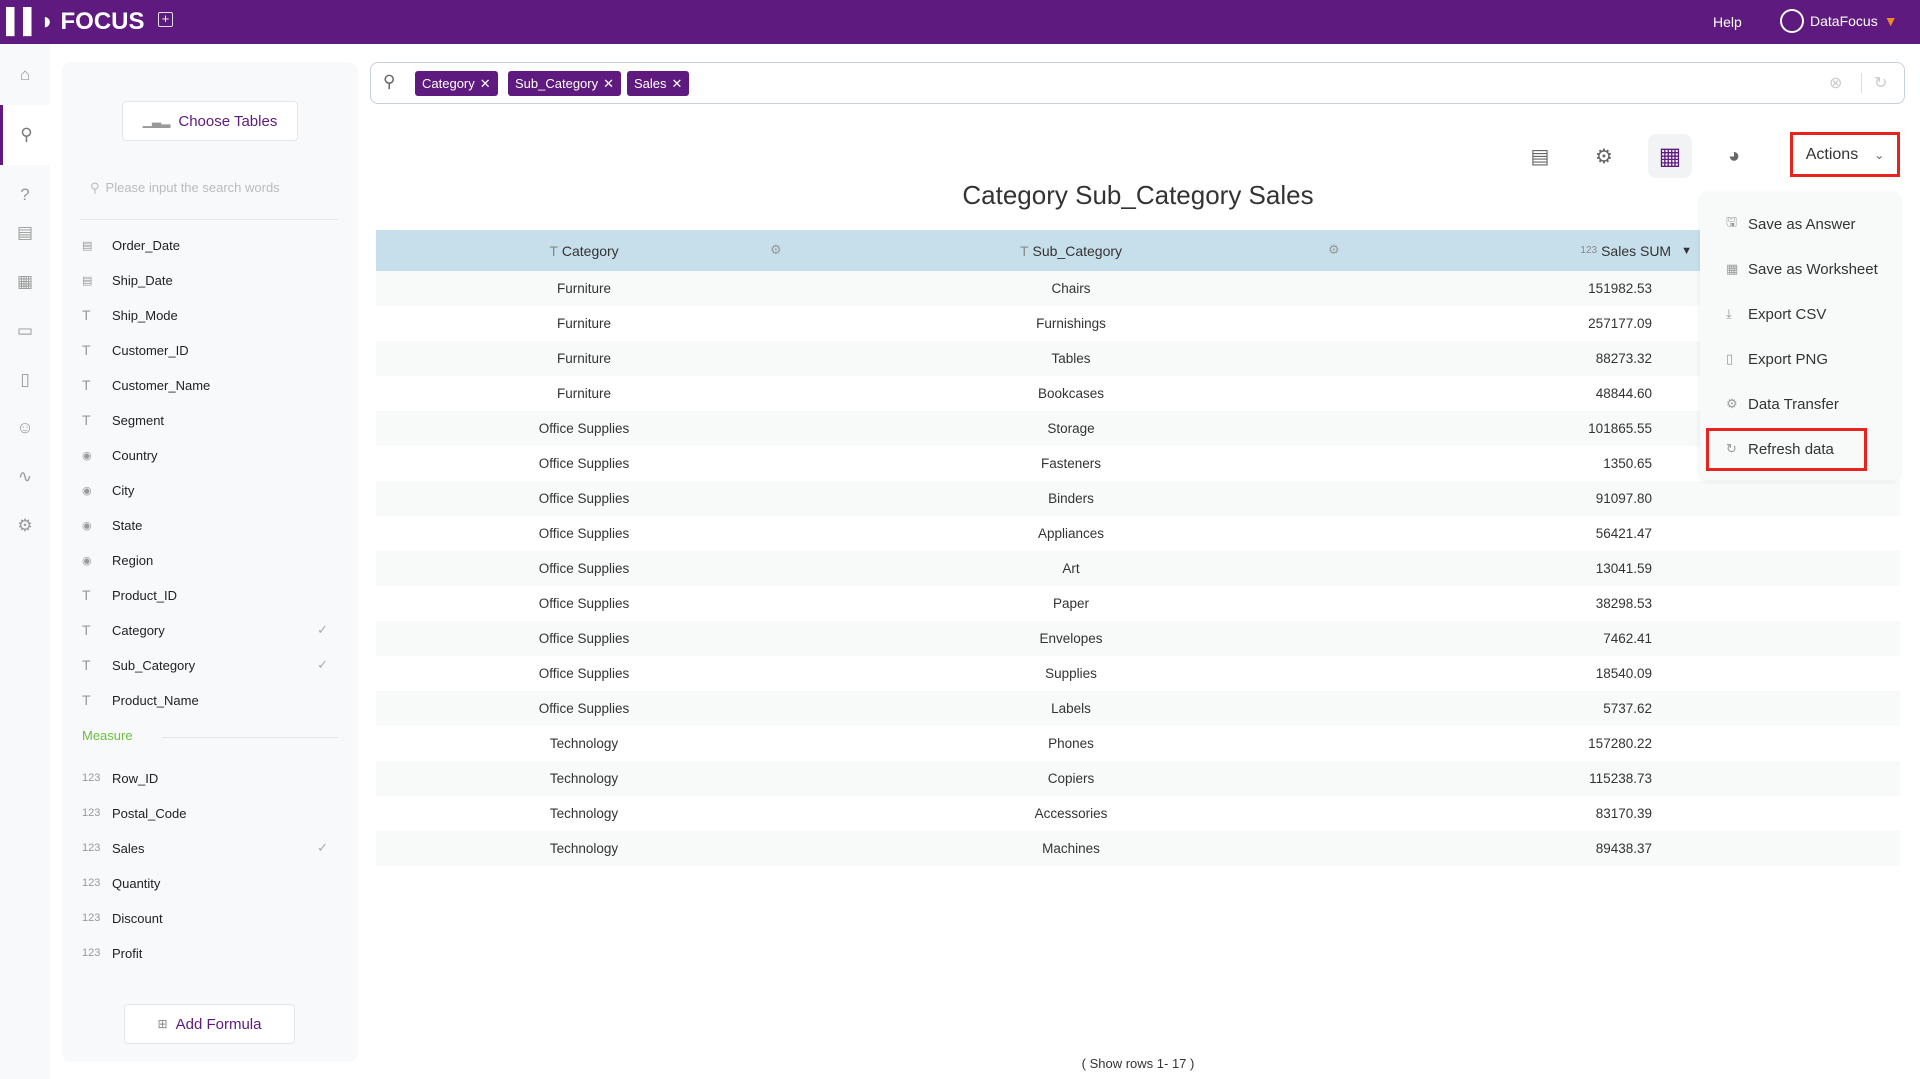 Image resolution: width=1920 pixels, height=1079 pixels. What do you see at coordinates (25, 428) in the screenshot?
I see `user-icon: ☺` at bounding box center [25, 428].